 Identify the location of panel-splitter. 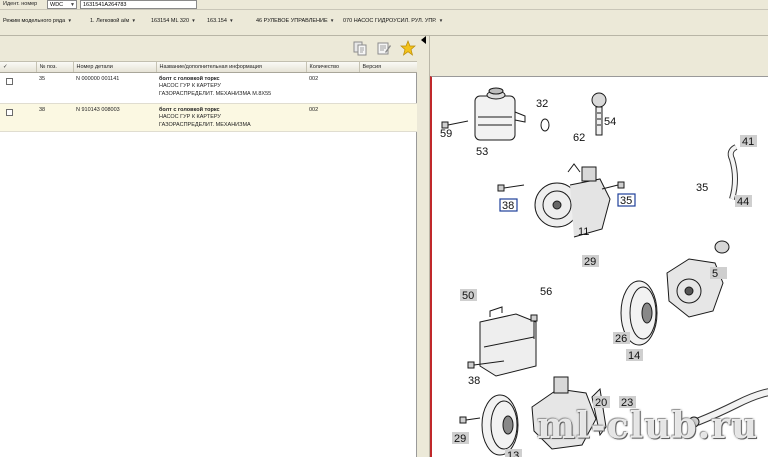
(423, 246).